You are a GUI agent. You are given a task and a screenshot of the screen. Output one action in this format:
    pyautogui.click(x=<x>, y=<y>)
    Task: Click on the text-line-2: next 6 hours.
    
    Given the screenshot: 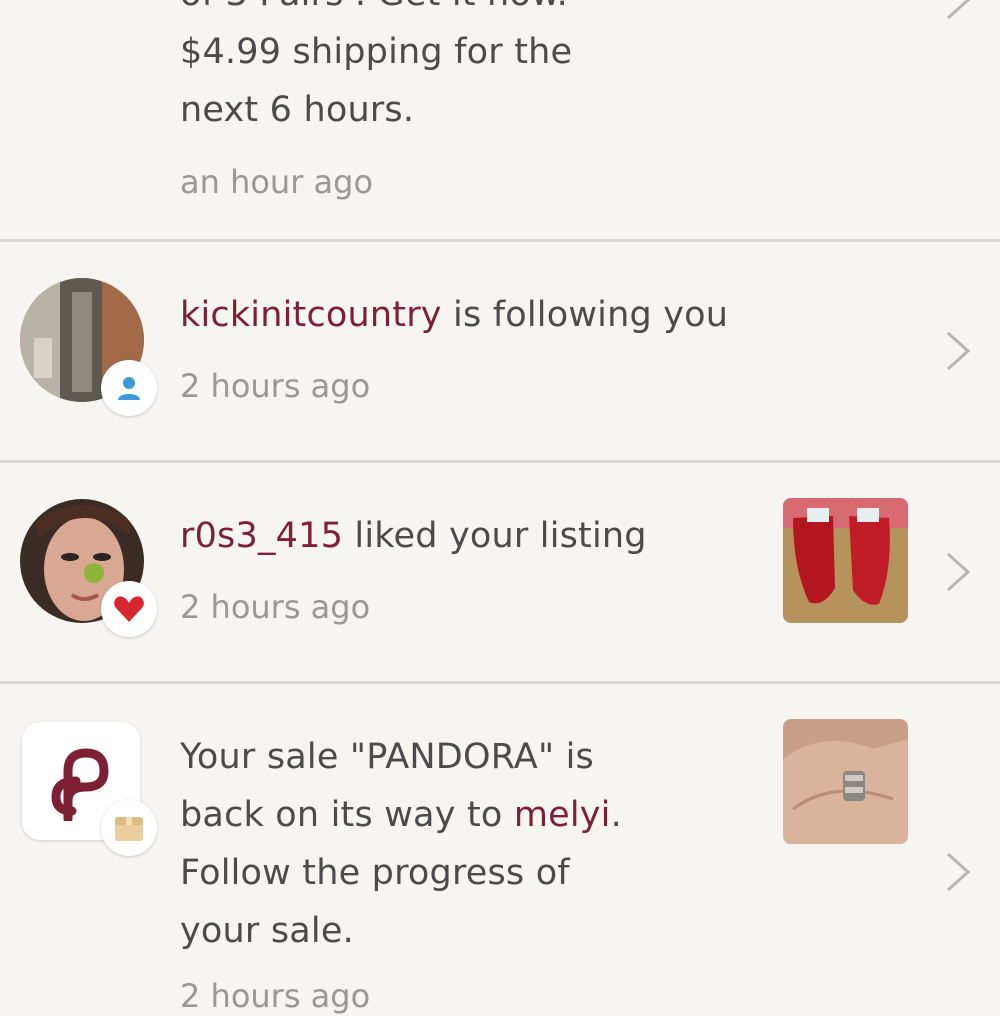 What is the action you would take?
    pyautogui.click(x=297, y=110)
    